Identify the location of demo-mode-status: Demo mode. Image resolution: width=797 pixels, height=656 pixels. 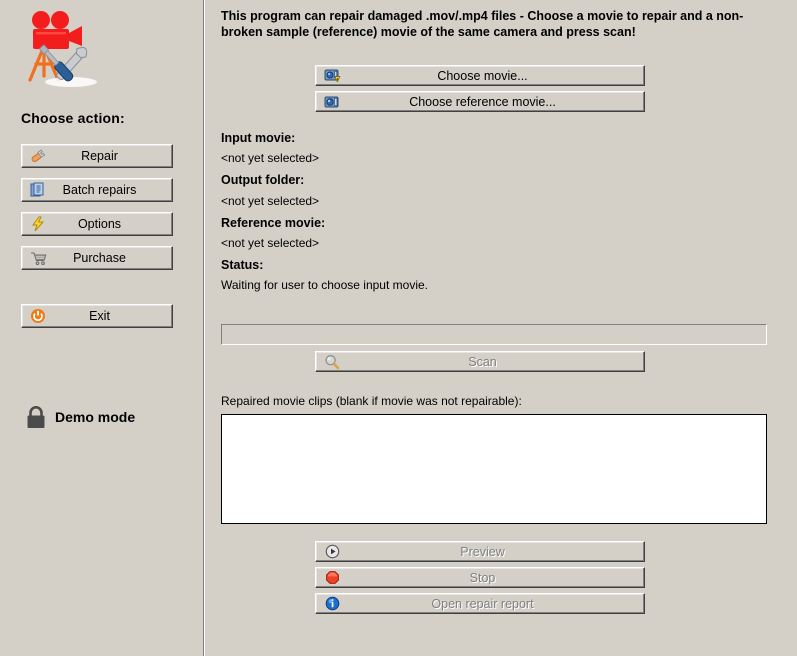
(80, 417).